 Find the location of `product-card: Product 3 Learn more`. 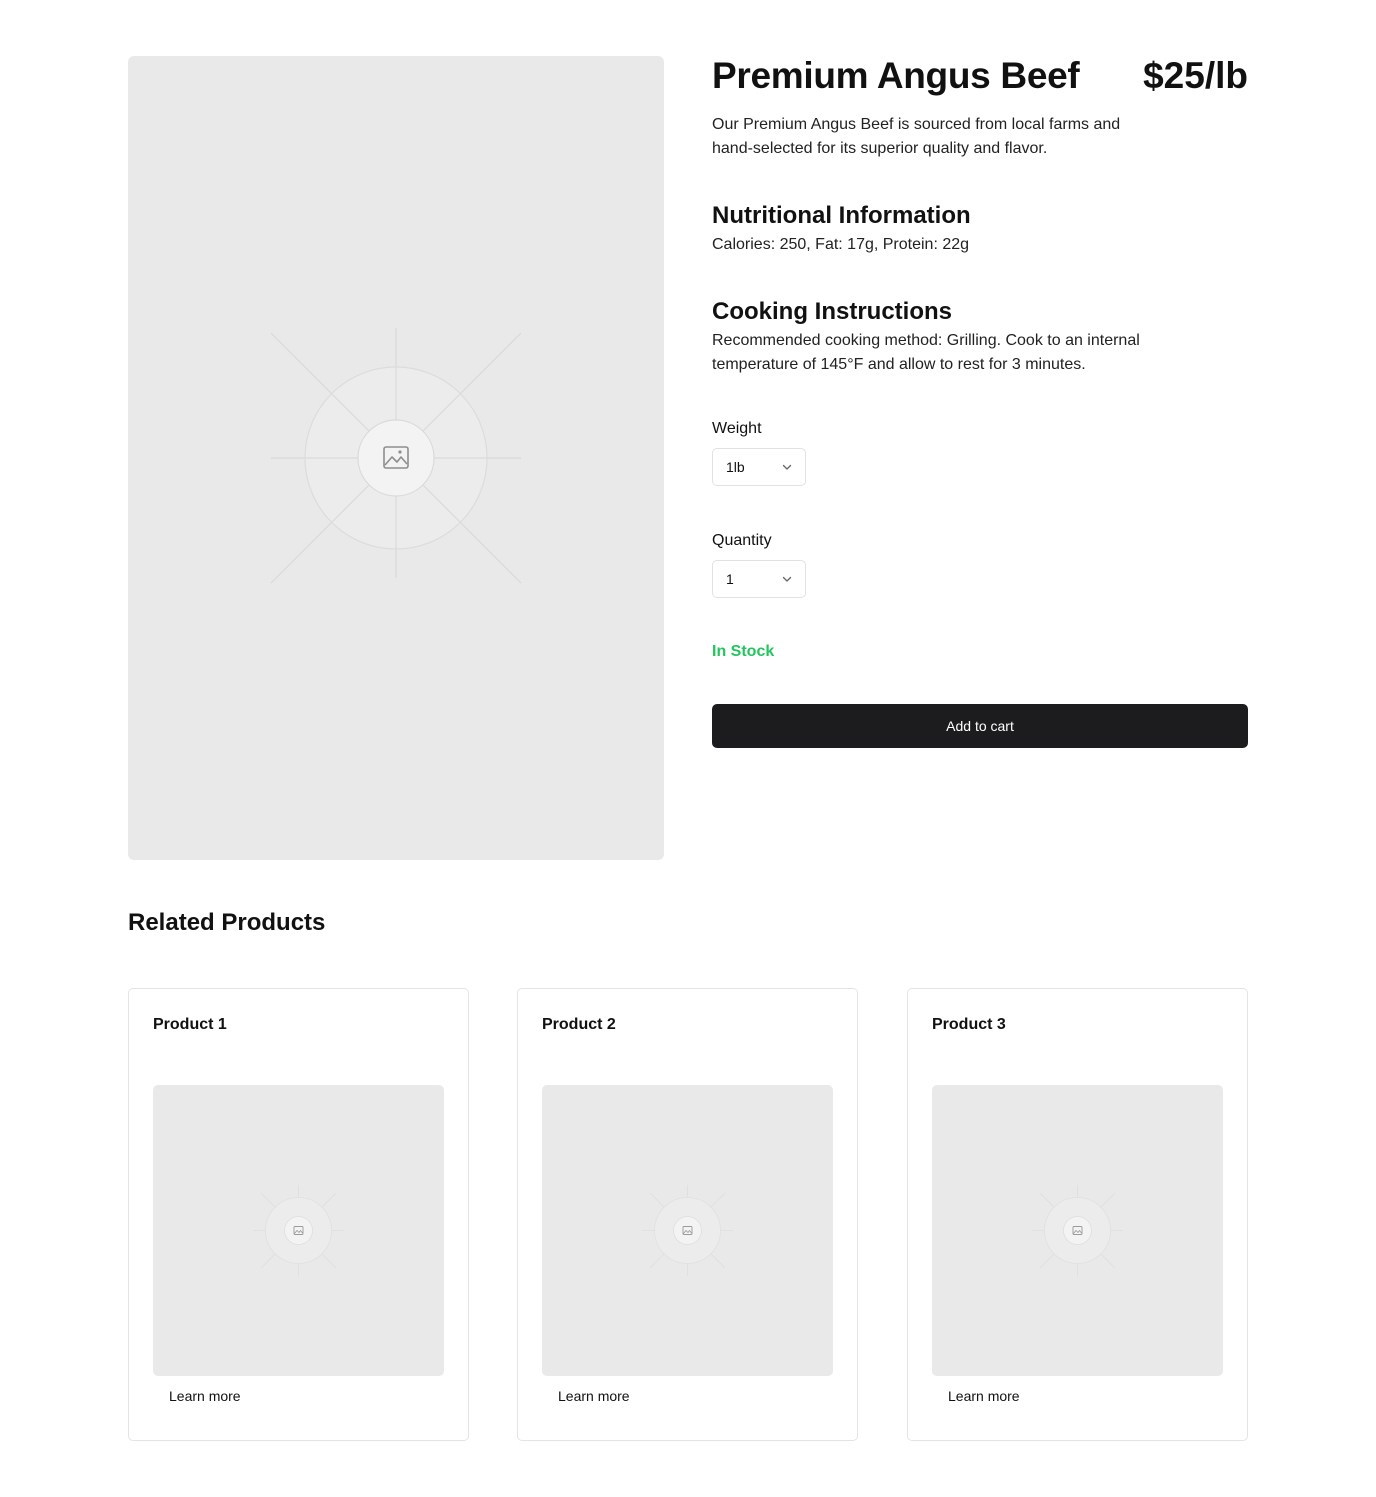

product-card: Product 3 Learn more is located at coordinates (1077, 1214).